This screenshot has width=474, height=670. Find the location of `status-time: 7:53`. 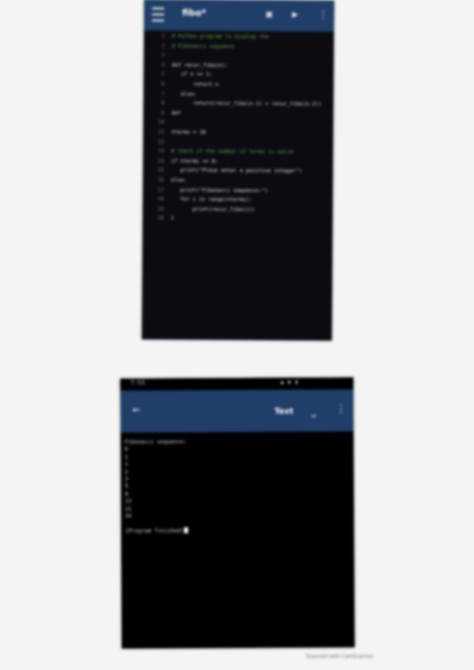

status-time: 7:53 is located at coordinates (137, 383).